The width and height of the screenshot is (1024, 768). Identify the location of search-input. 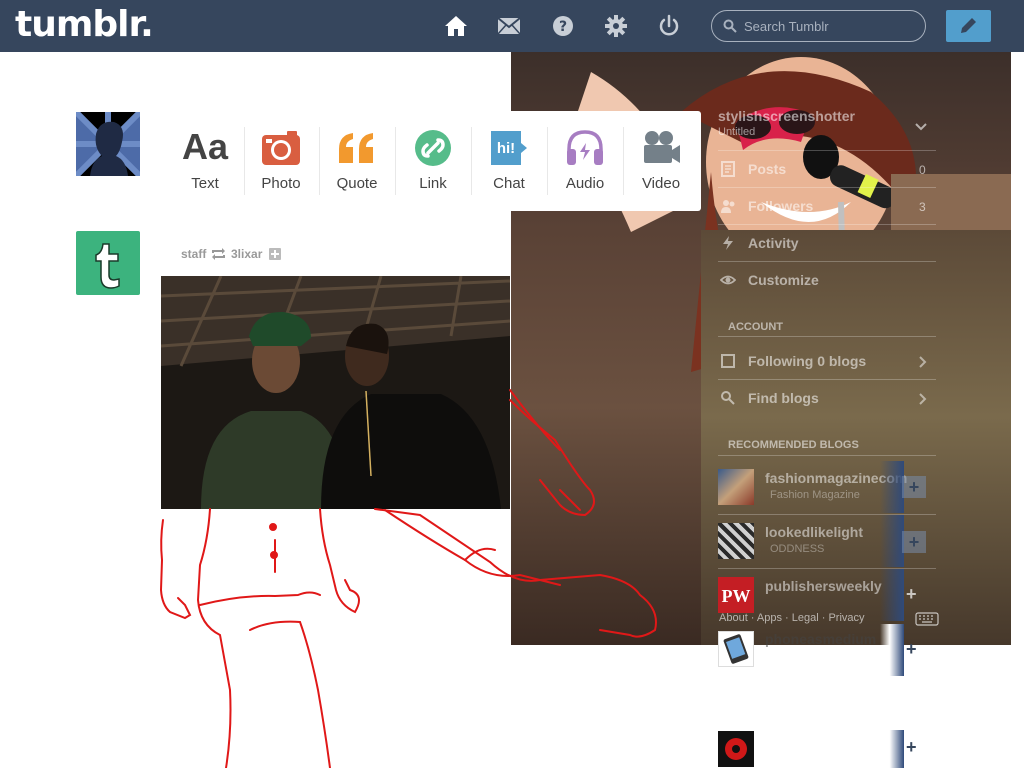
(829, 26).